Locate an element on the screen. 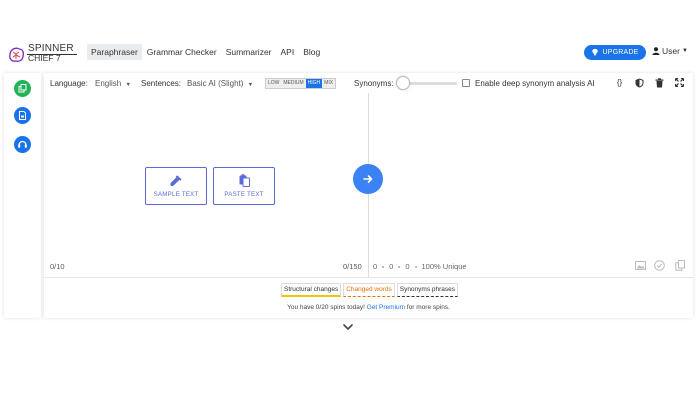  footer-divider is located at coordinates (368, 277).